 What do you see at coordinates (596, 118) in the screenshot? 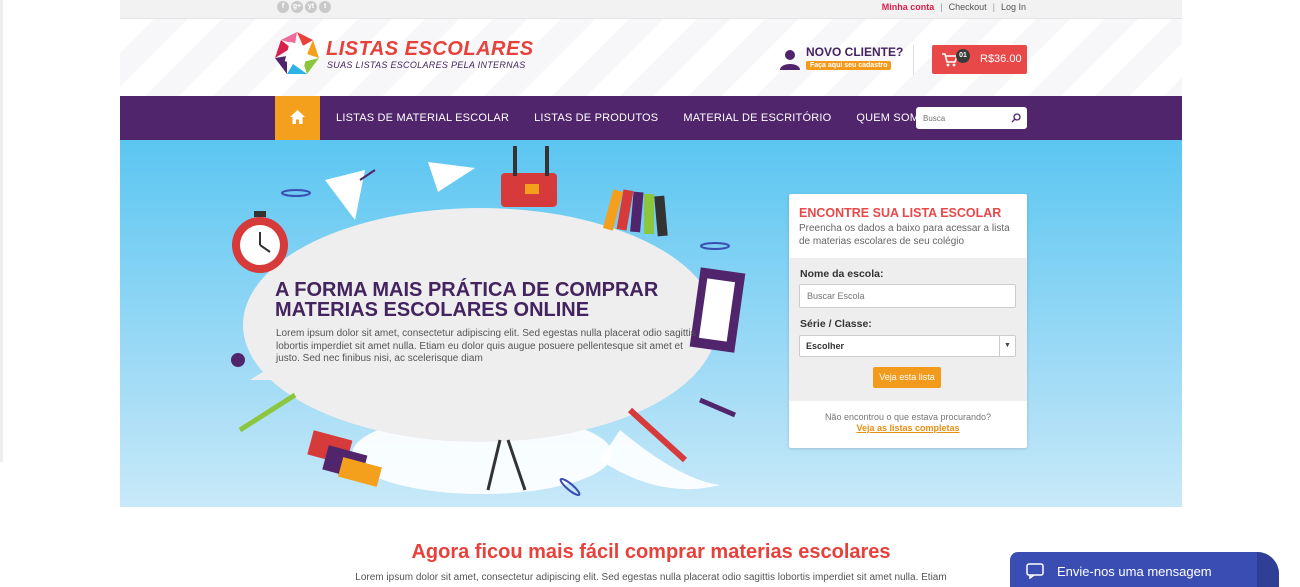
I see `nav-item-product-lists: LISTAS DE PRODUTOS` at bounding box center [596, 118].